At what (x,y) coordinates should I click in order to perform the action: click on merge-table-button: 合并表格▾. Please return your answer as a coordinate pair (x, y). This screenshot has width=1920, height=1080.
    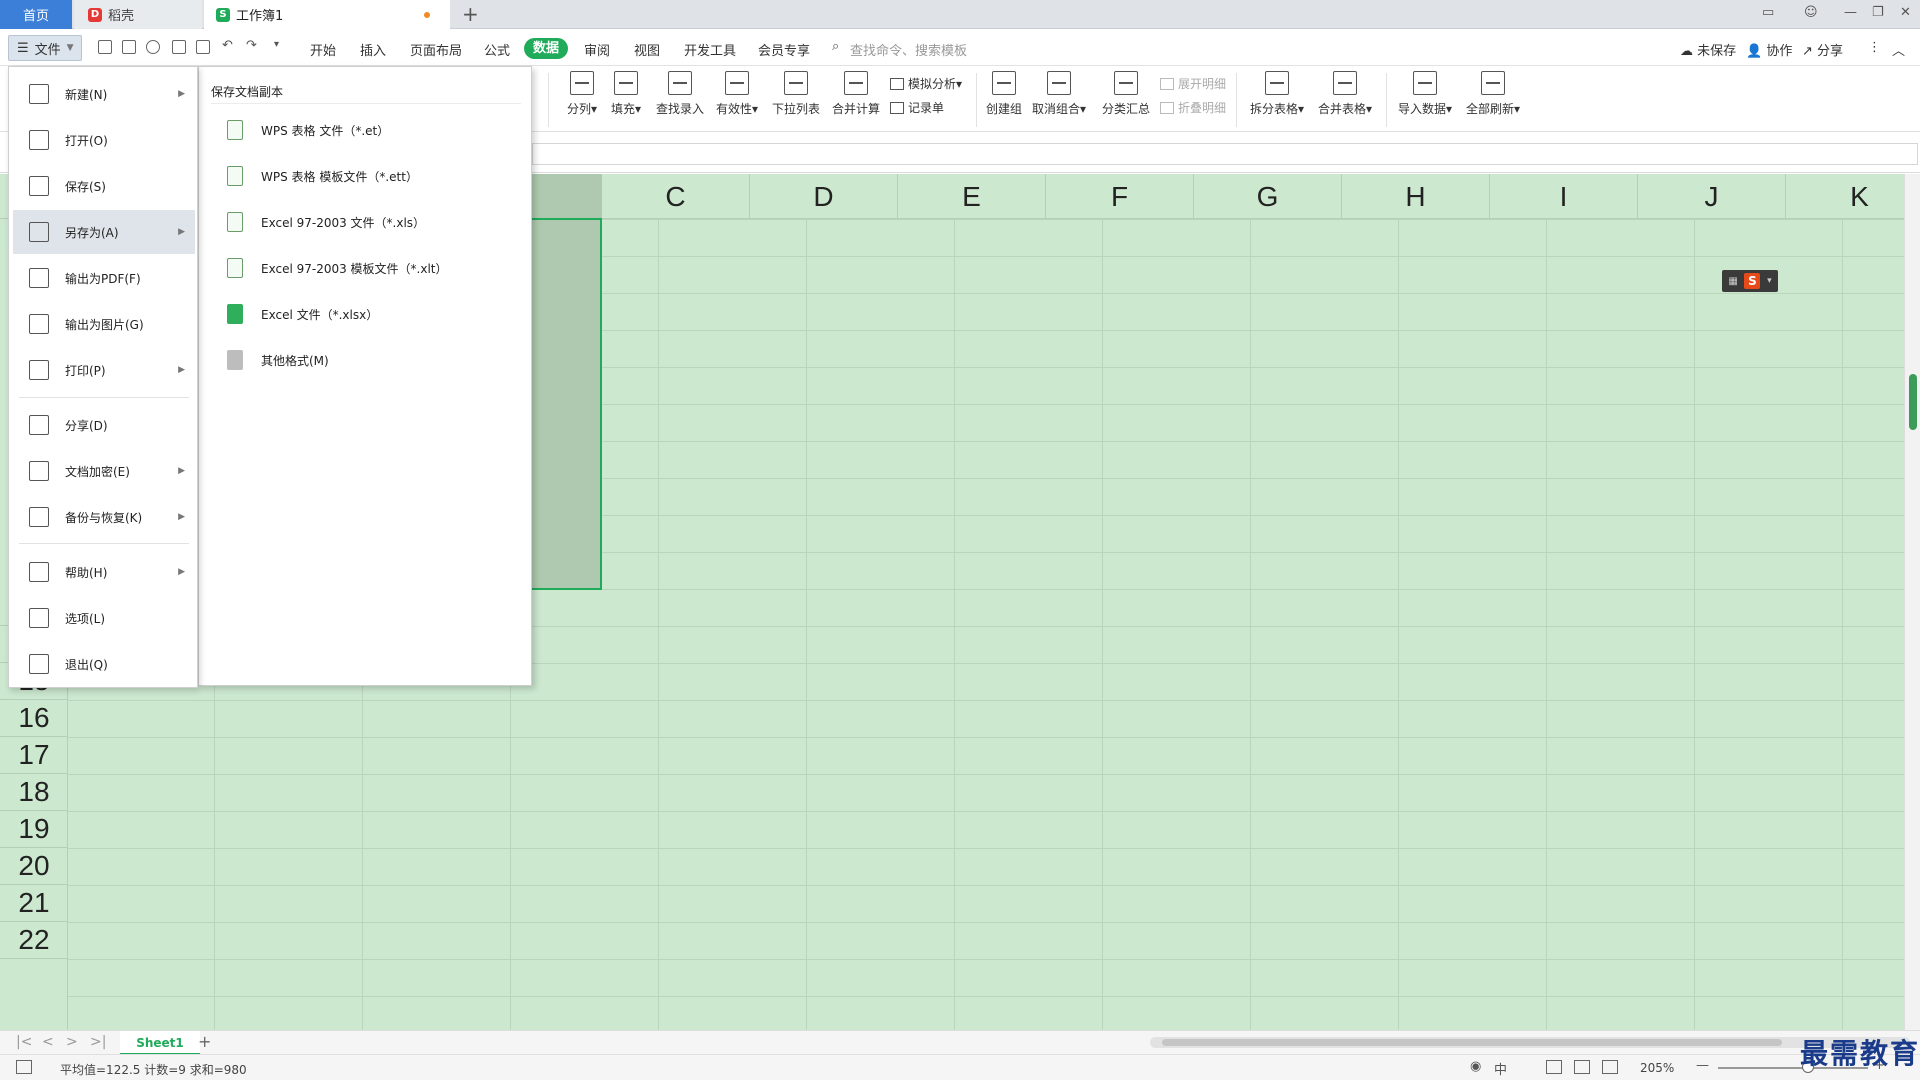
    Looking at the image, I should click on (1345, 94).